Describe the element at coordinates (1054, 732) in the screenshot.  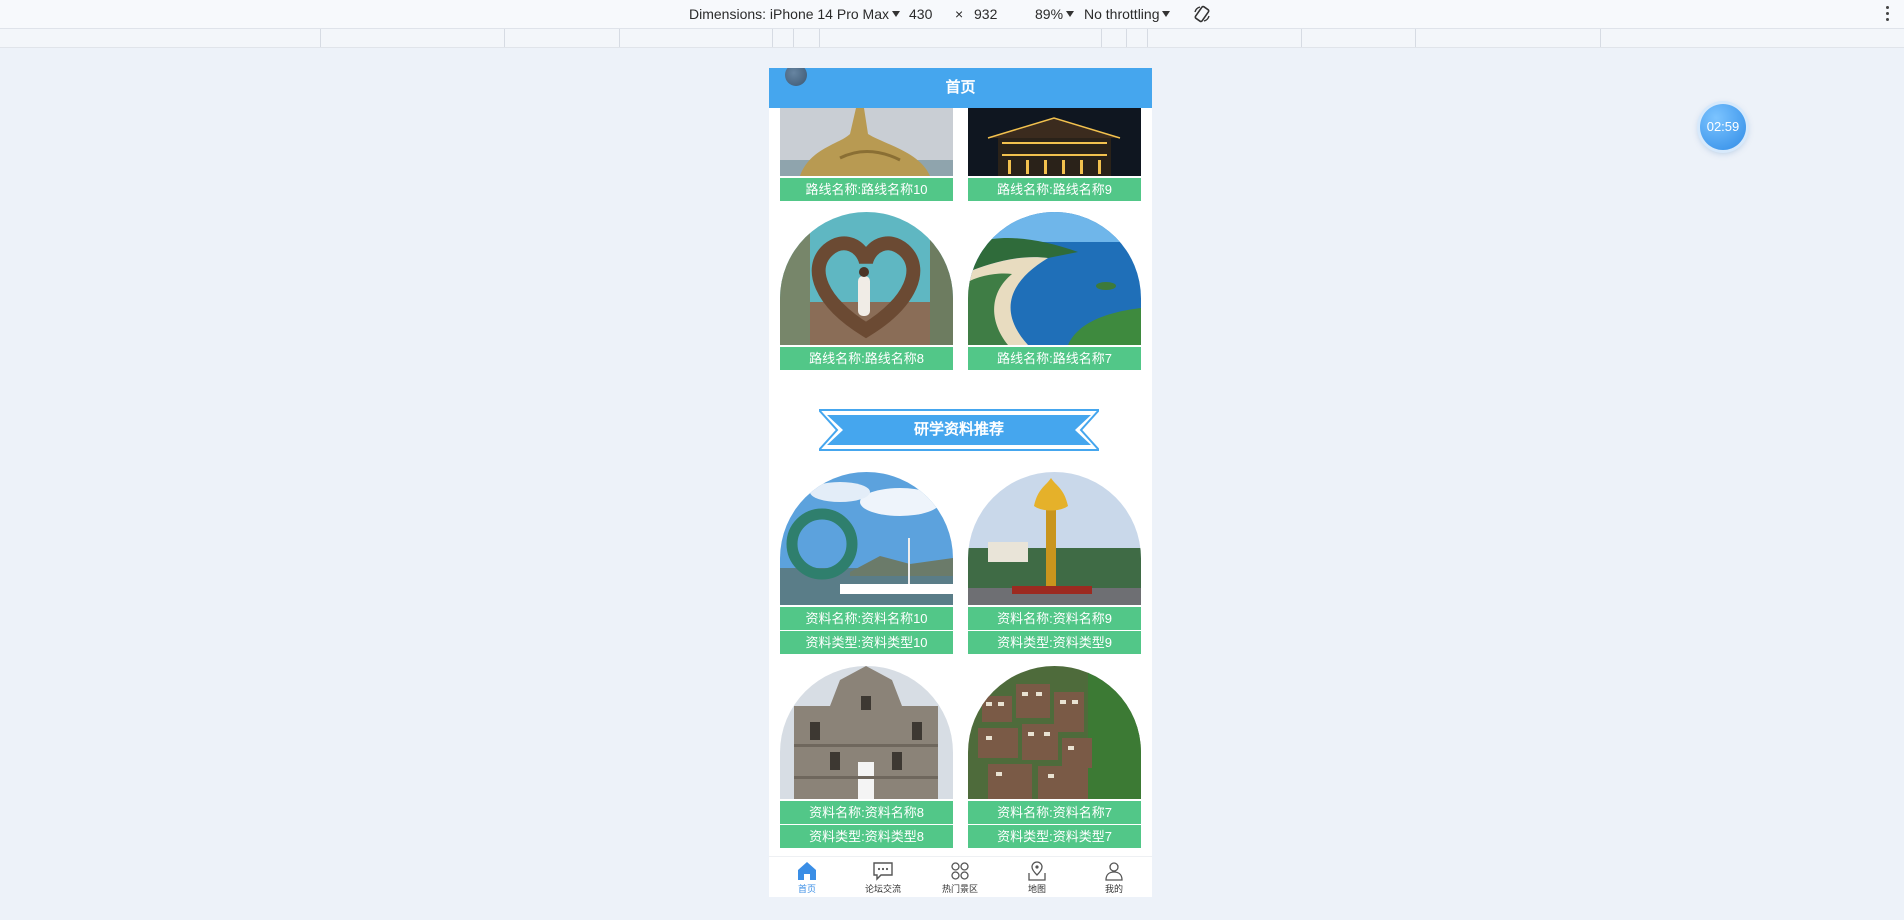
I see `material-image-hill-town` at that location.